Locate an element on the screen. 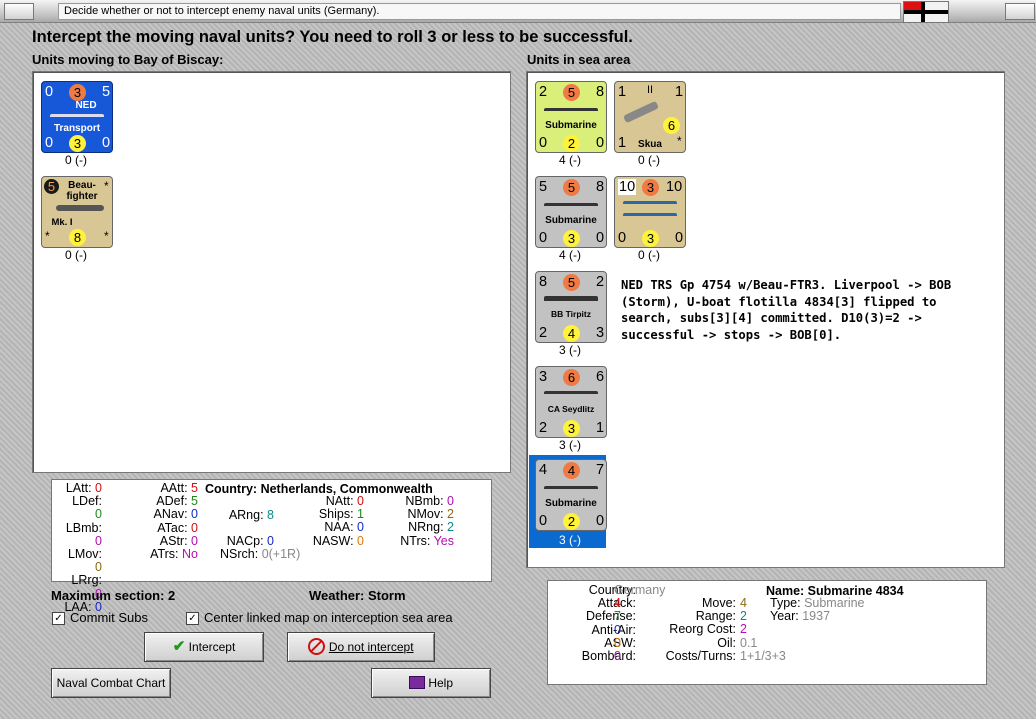 Image resolution: width=1036 pixels, height=719 pixels. unit-counter-bb-tirpitz: 8 5 2 BB Tirpitz 2 4 3 is located at coordinates (571, 307).